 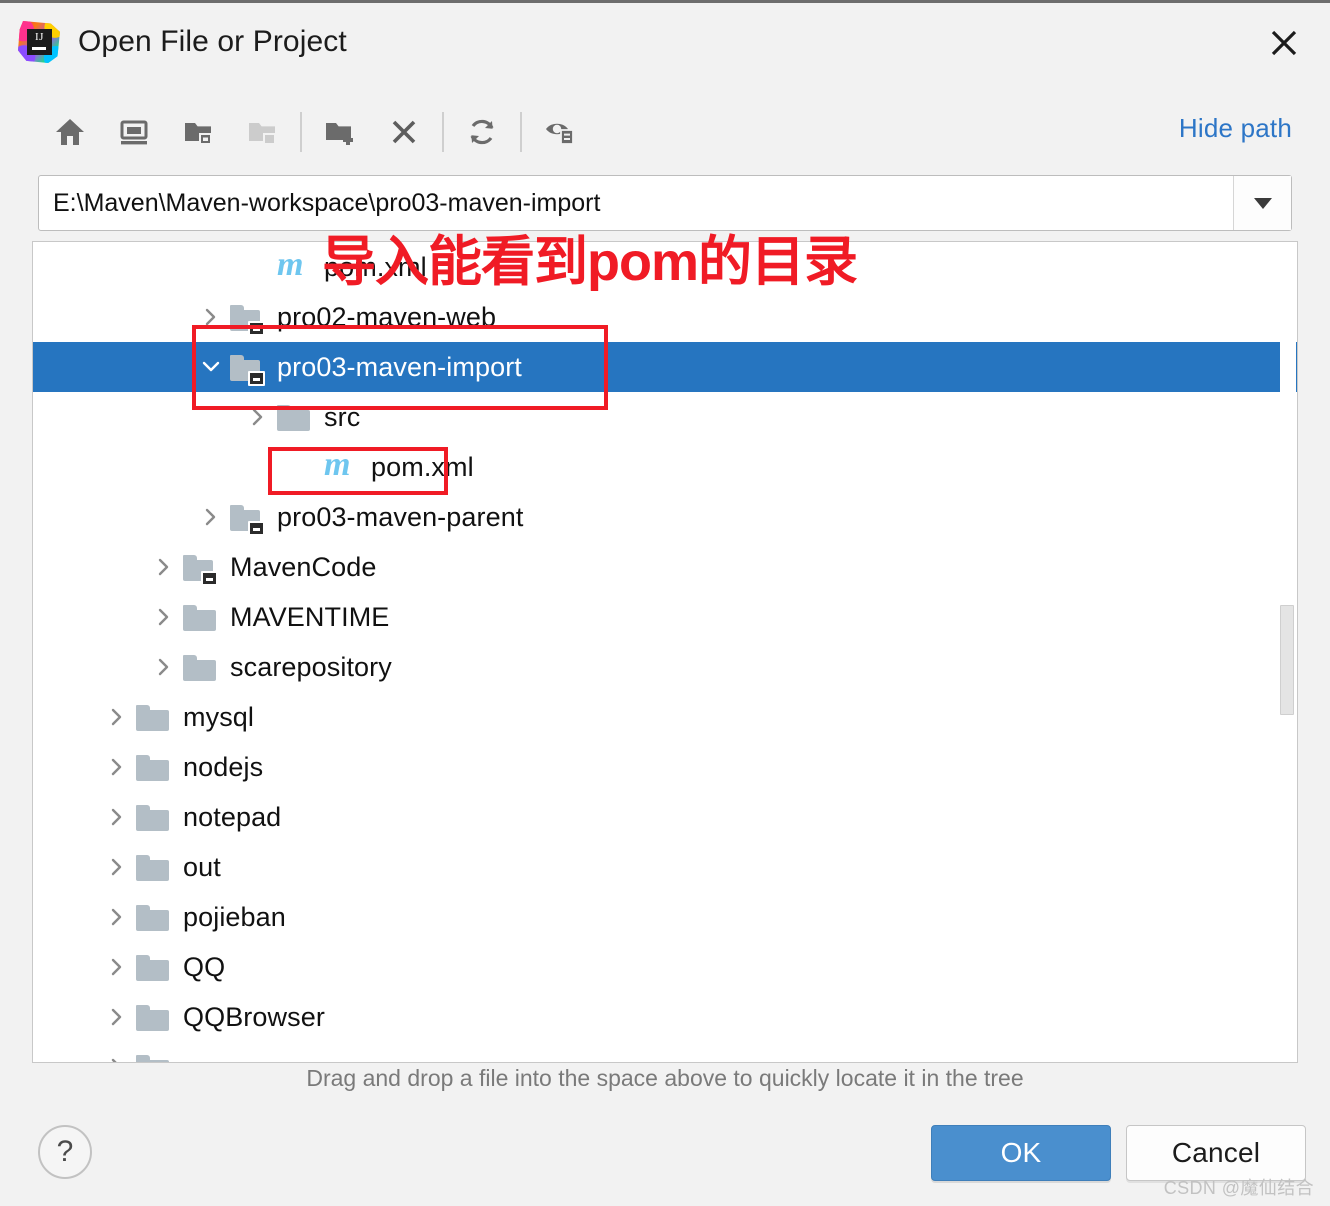 What do you see at coordinates (636, 203) in the screenshot?
I see `path-input` at bounding box center [636, 203].